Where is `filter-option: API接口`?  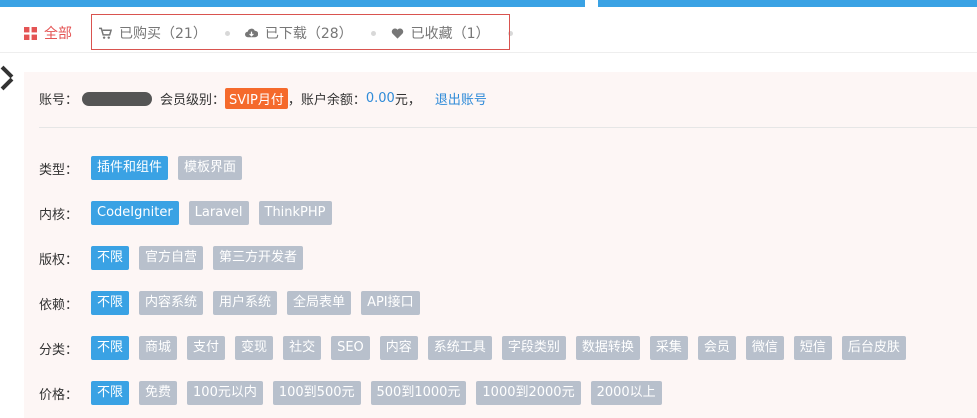
filter-option: API接口 is located at coordinates (390, 303).